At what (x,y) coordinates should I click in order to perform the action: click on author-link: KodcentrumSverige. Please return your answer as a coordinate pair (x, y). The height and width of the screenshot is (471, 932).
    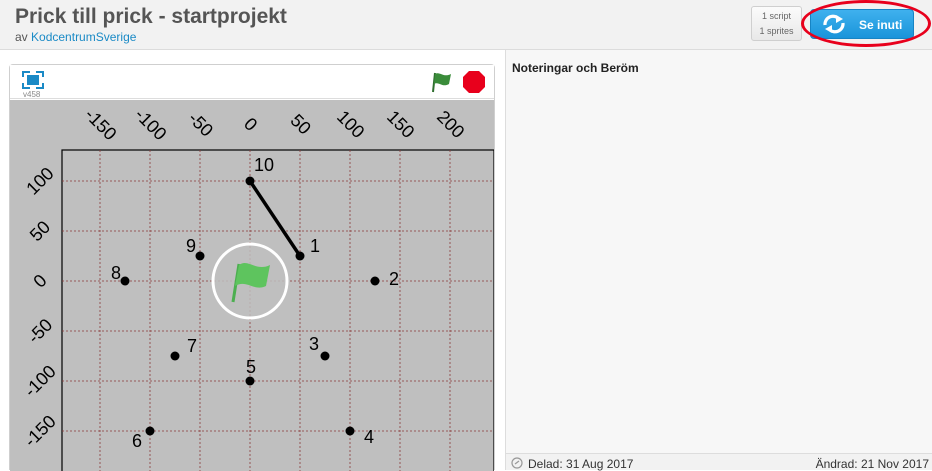
    Looking at the image, I should click on (83, 37).